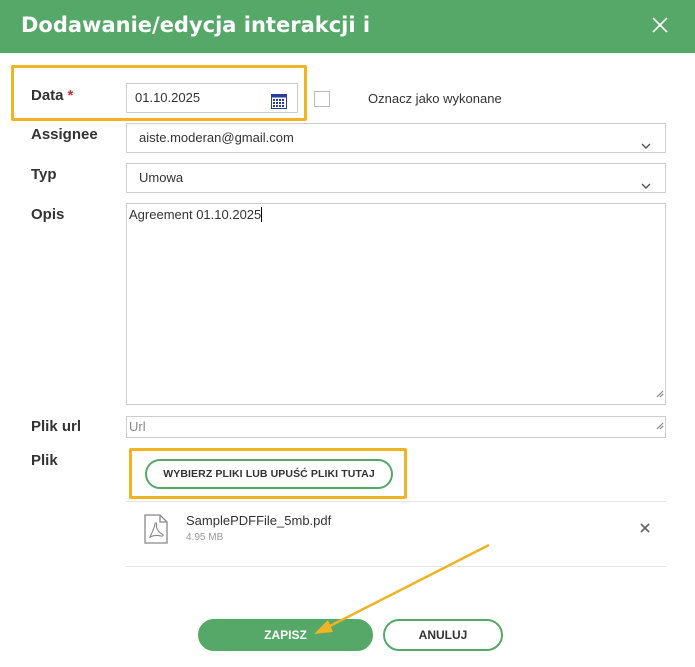  Describe the element at coordinates (156, 531) in the screenshot. I see `pdf-file-icon` at that location.